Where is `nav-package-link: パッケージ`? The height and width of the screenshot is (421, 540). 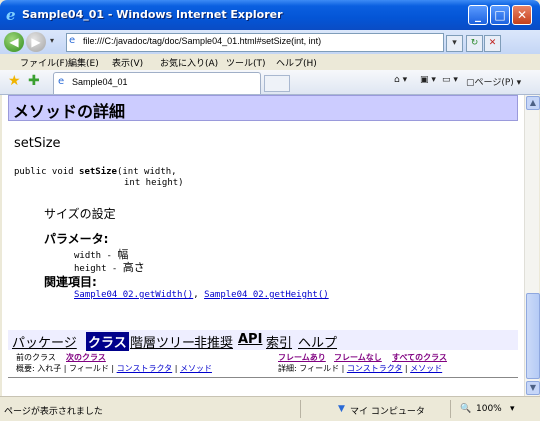 nav-package-link: パッケージ is located at coordinates (44, 341).